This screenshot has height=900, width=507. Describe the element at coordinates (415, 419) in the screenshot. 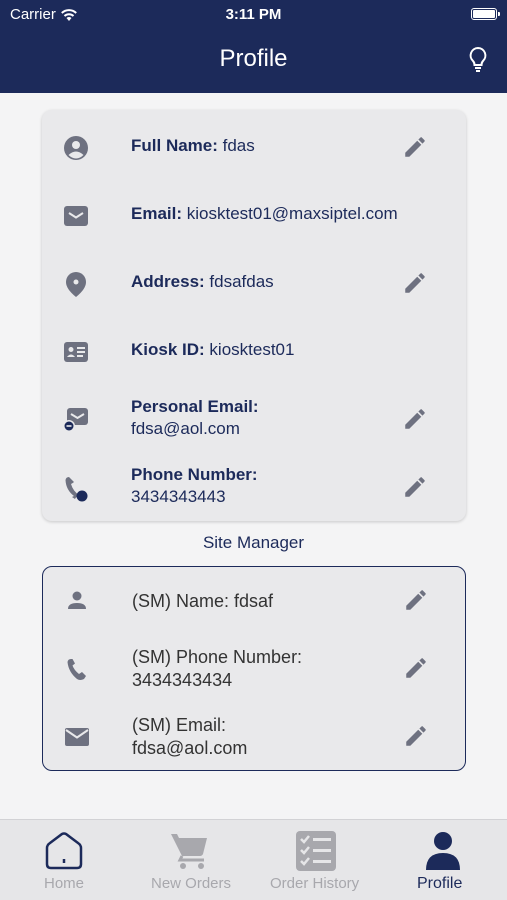

I see `edit-personal-email-icon` at that location.